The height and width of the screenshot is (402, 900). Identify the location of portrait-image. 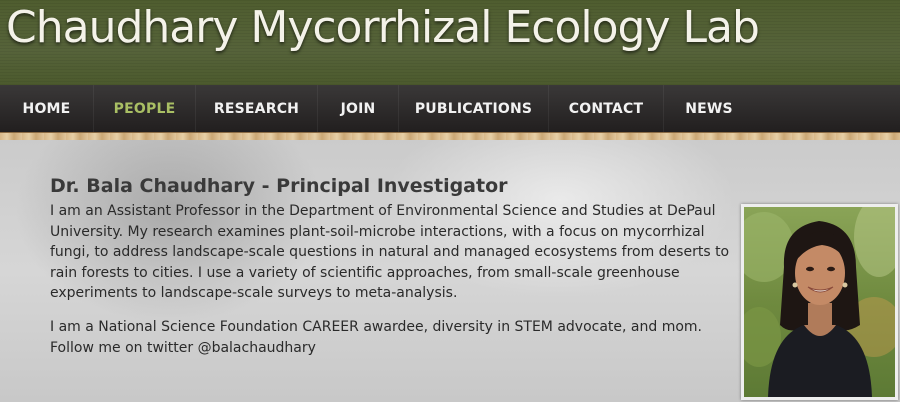
(819, 302).